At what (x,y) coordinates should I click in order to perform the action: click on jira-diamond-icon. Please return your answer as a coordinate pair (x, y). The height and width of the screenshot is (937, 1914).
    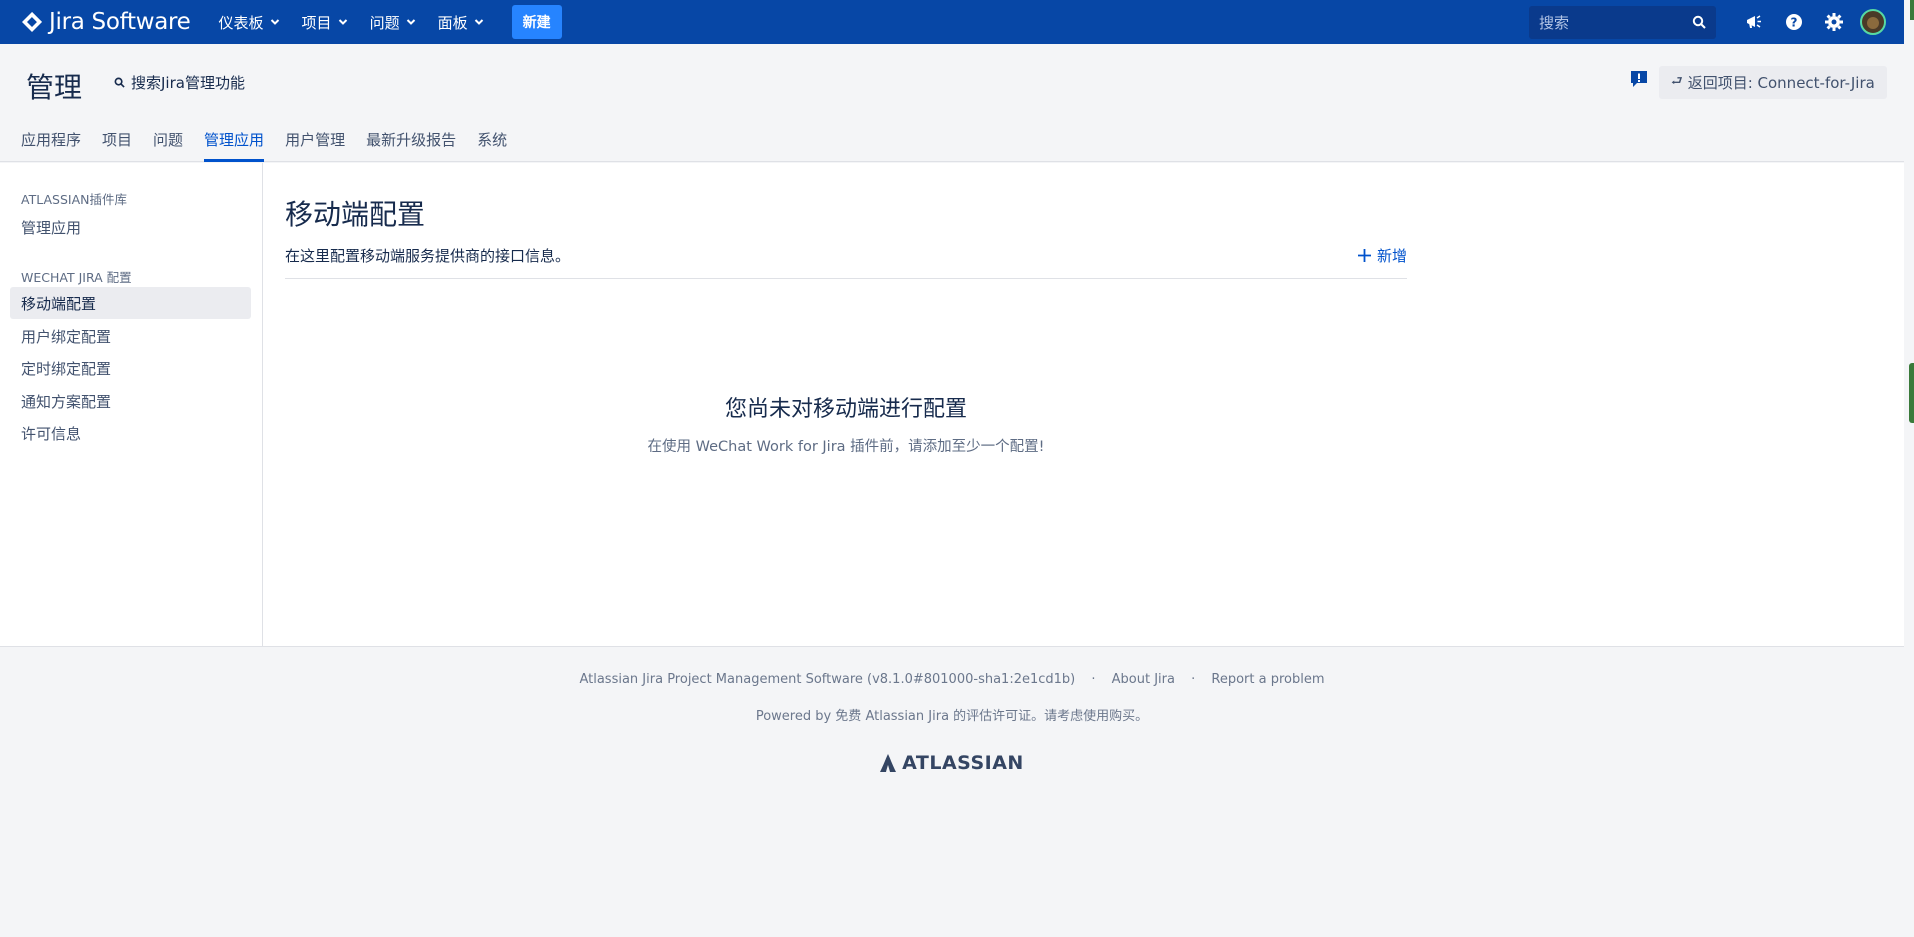
    Looking at the image, I should click on (32, 22).